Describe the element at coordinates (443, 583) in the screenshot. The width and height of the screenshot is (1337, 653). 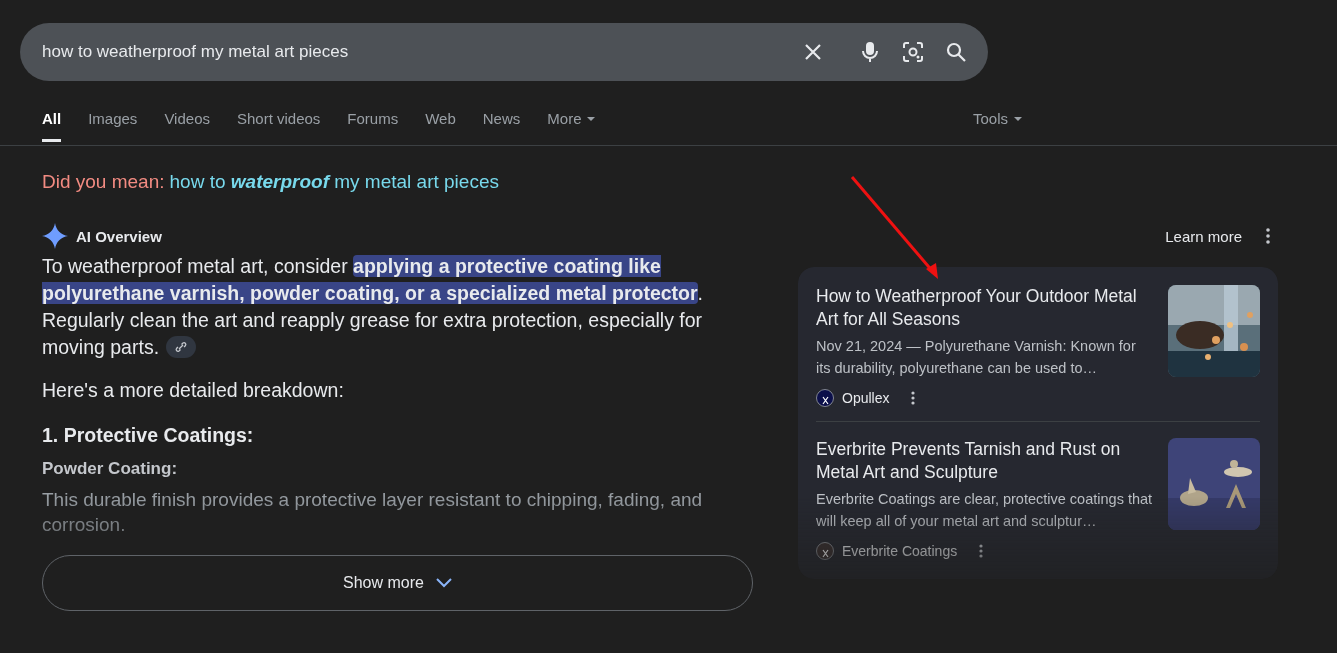
I see `chevron-down-icon` at that location.